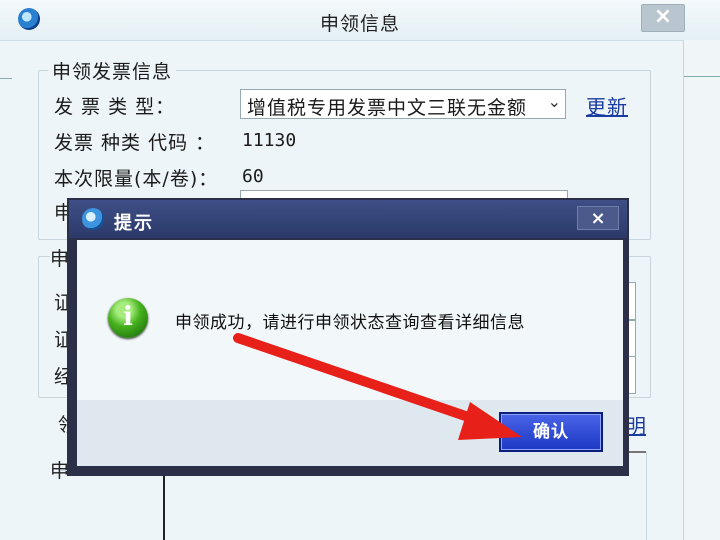 This screenshot has height=540, width=720. What do you see at coordinates (387, 108) in the screenshot?
I see `invoice-type-value: 增值税专用发票中文三联无金额` at bounding box center [387, 108].